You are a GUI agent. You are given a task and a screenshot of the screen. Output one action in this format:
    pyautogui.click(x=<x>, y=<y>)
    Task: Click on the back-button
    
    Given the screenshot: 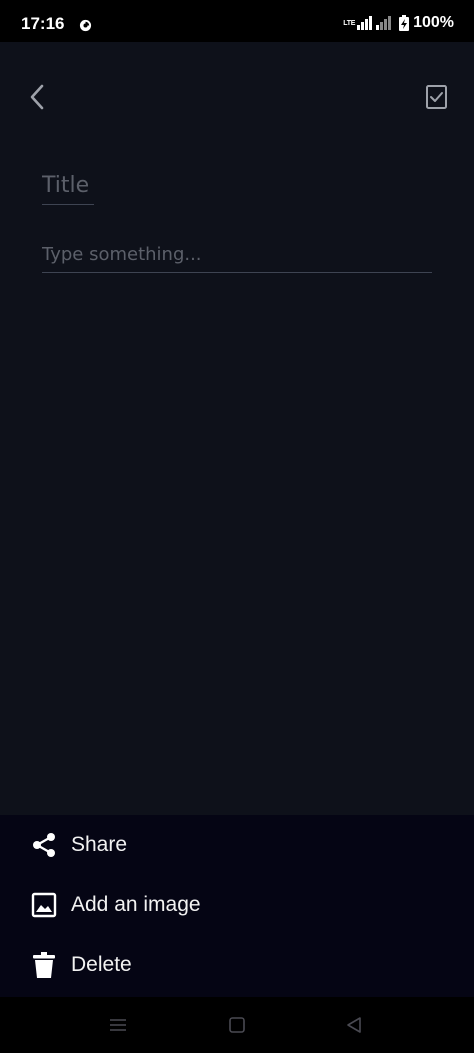 What is the action you would take?
    pyautogui.click(x=37, y=97)
    